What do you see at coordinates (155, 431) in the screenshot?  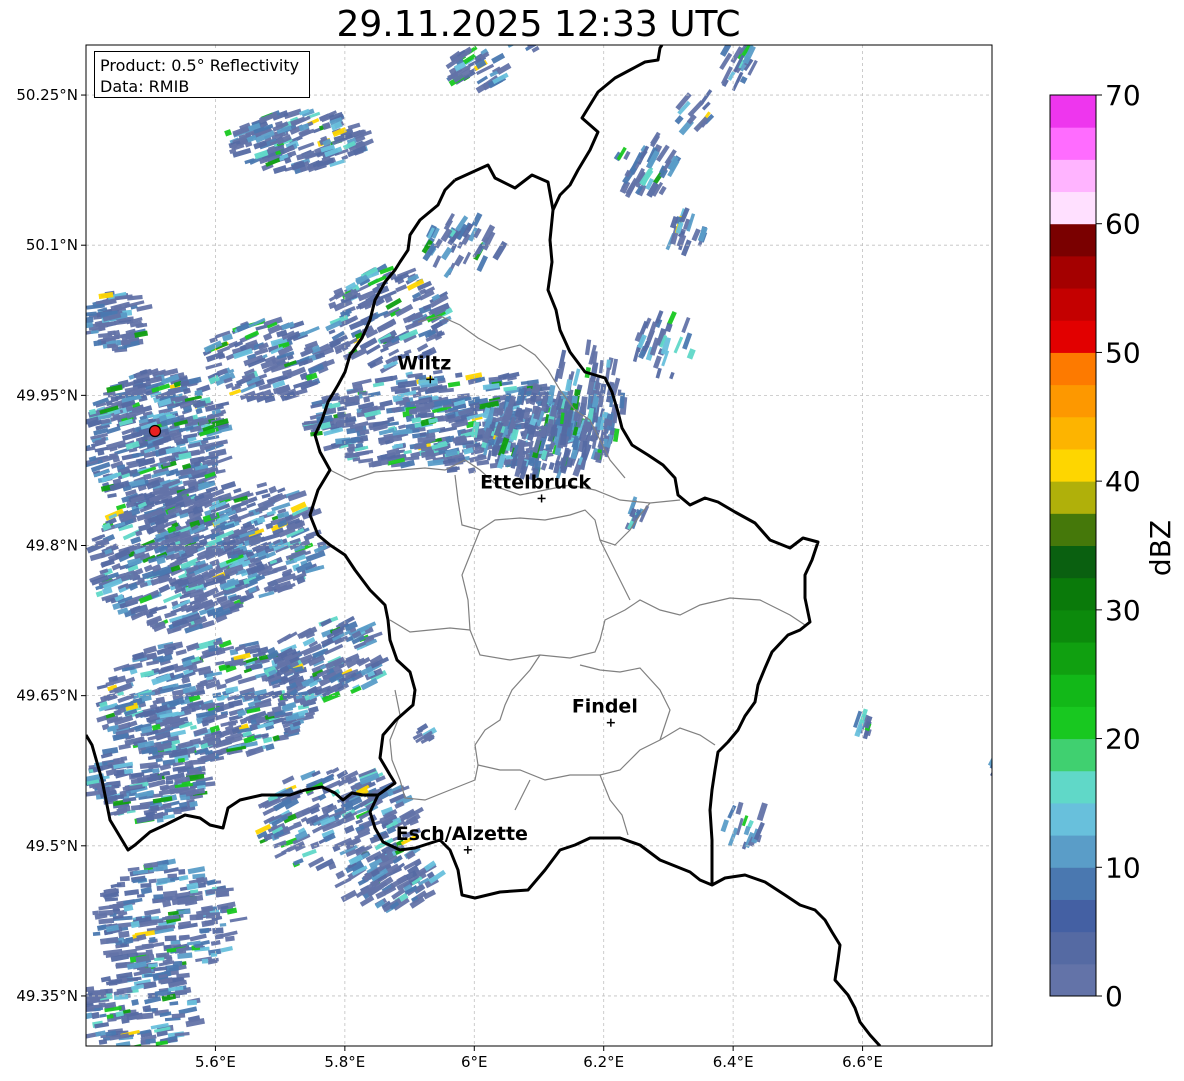 I see `radar-site-marker` at bounding box center [155, 431].